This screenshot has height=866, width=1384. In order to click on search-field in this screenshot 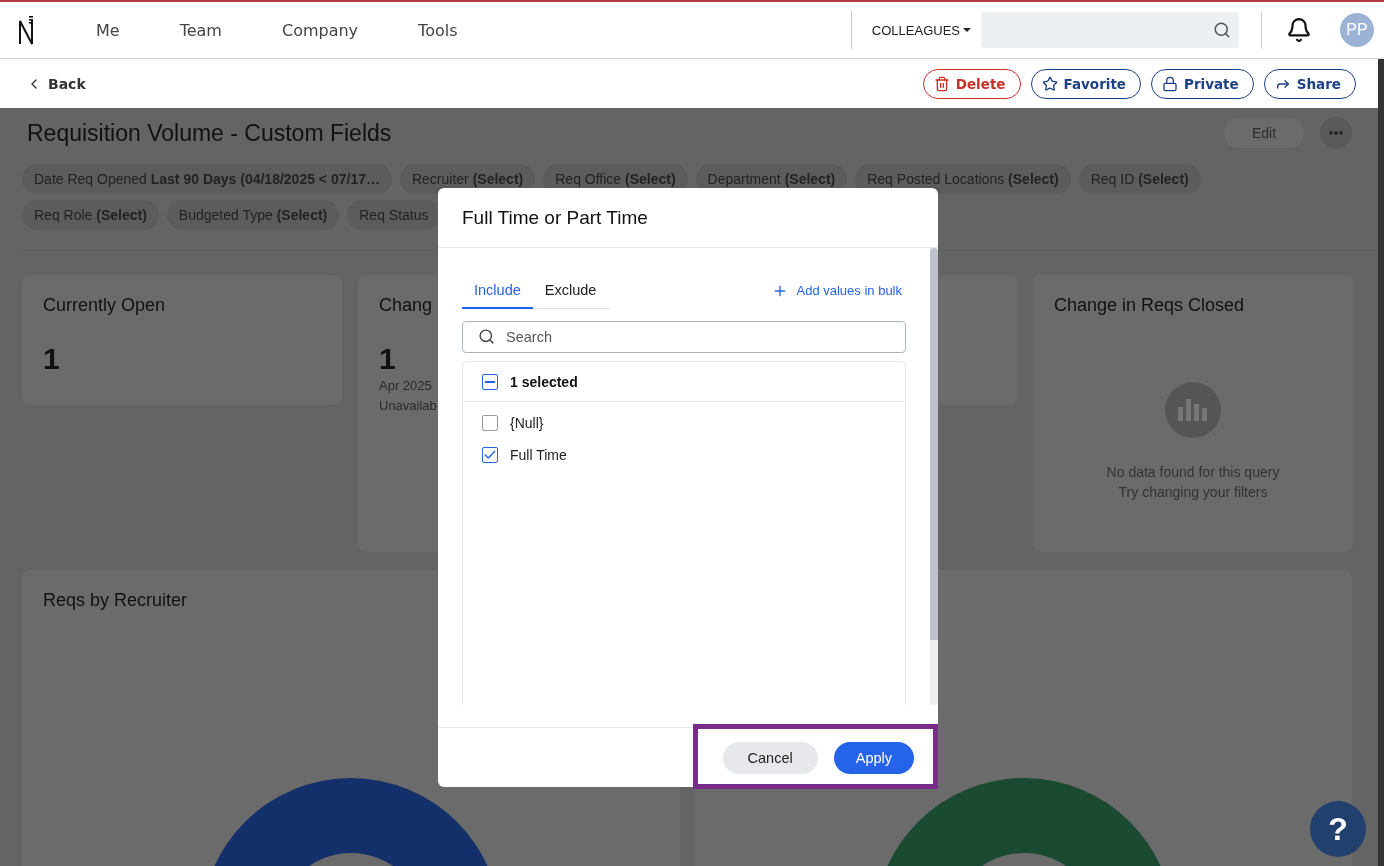, I will do `click(1110, 30)`.